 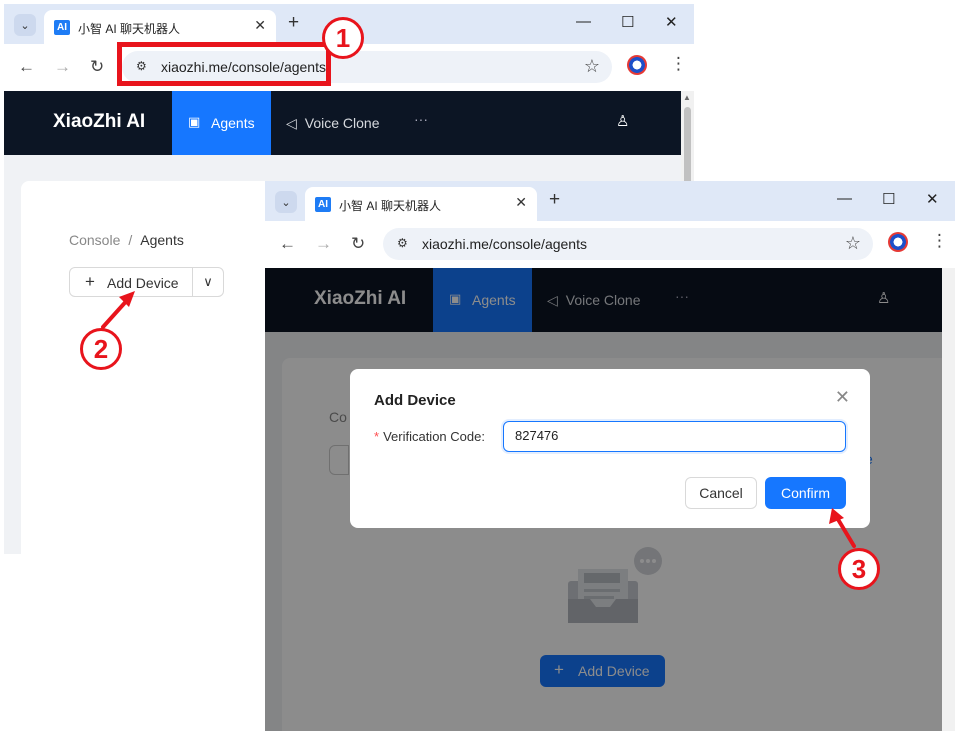 I want to click on url-text: xiaozhi.me/console/agents, so click(x=504, y=244).